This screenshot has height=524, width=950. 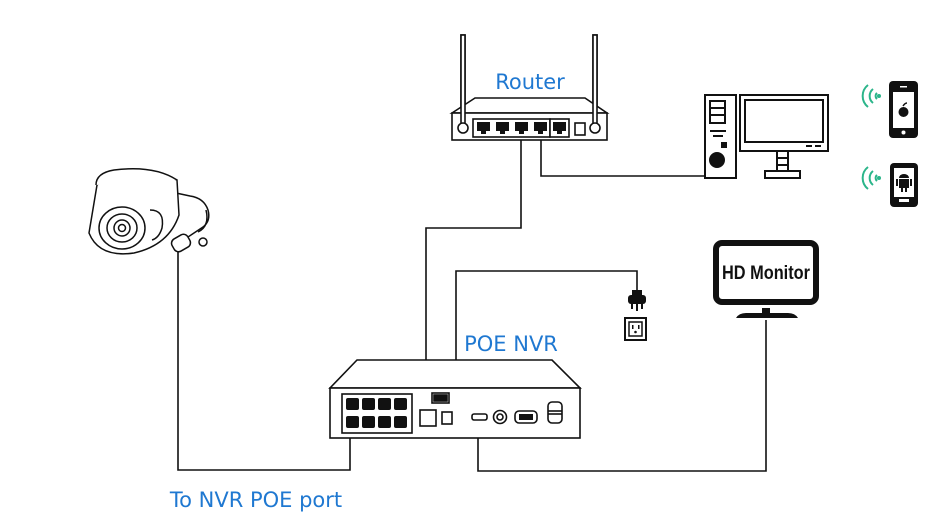 What do you see at coordinates (766, 273) in the screenshot?
I see `monitor-label: HD Monitor` at bounding box center [766, 273].